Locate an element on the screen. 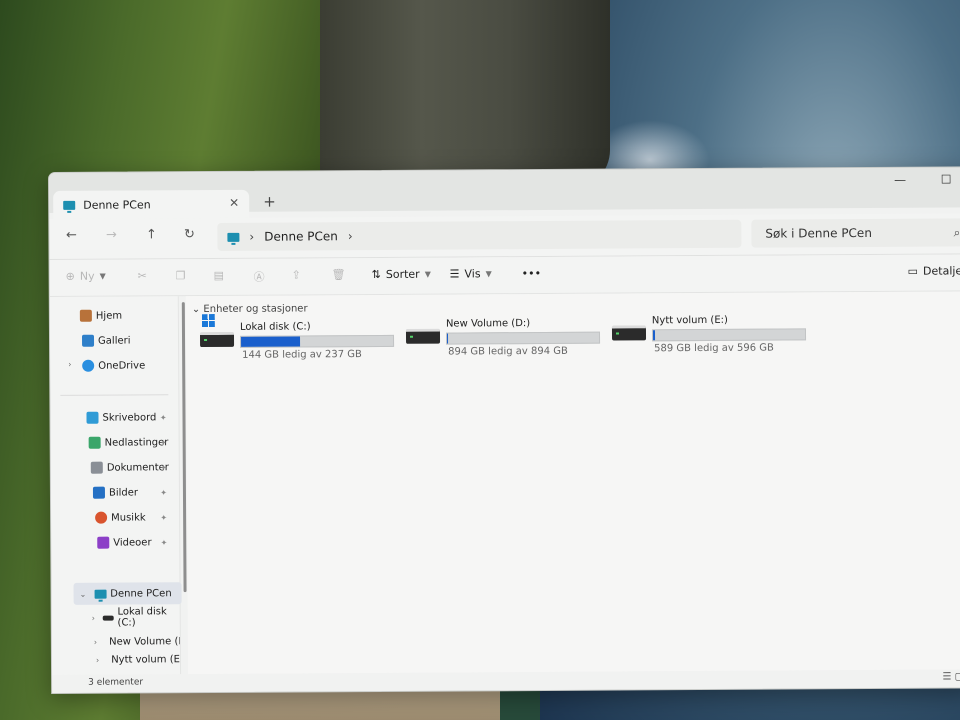 The height and width of the screenshot is (720, 960). drive-tile-d: New Volume (D:) 894 GB ledig av 894 GB is located at coordinates (505, 341).